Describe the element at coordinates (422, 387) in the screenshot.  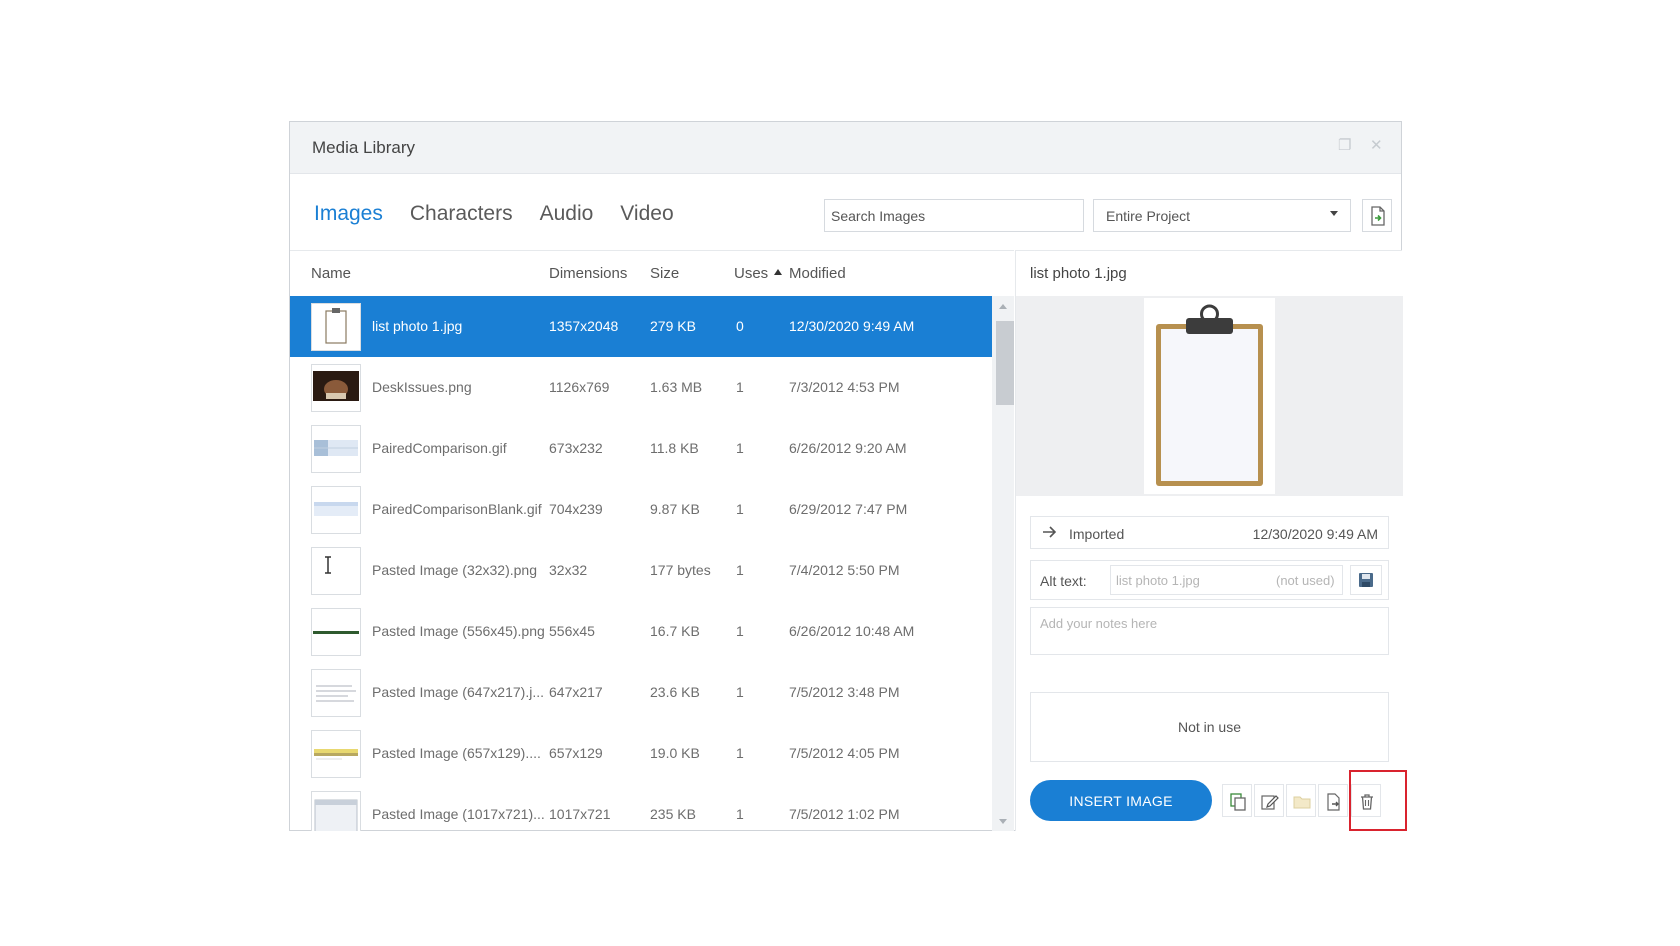
I see `file-name: DeskIssues.png` at that location.